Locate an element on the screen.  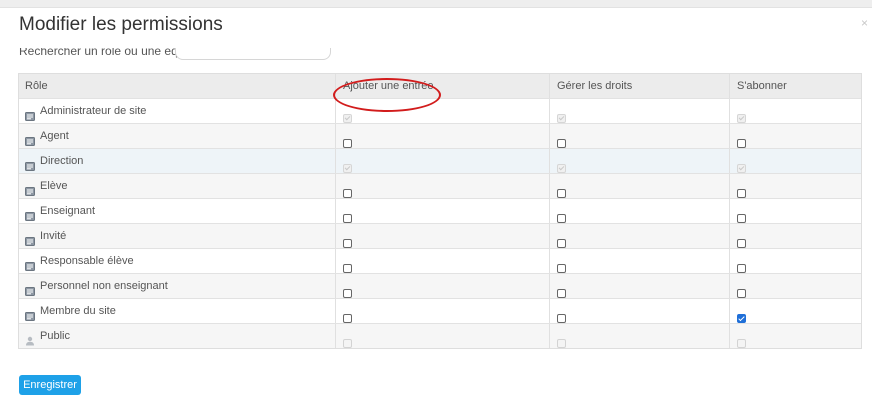
role-cell: Agent is located at coordinates (47, 136).